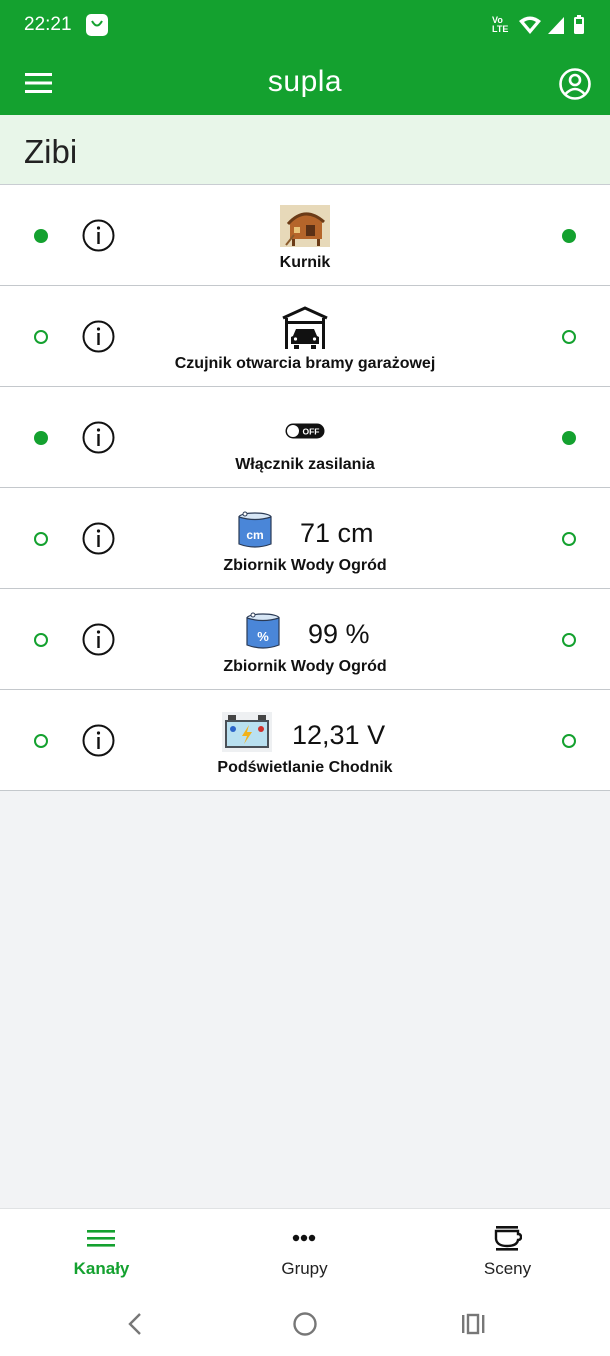  What do you see at coordinates (339, 634) in the screenshot?
I see `channel-value: 99 %` at bounding box center [339, 634].